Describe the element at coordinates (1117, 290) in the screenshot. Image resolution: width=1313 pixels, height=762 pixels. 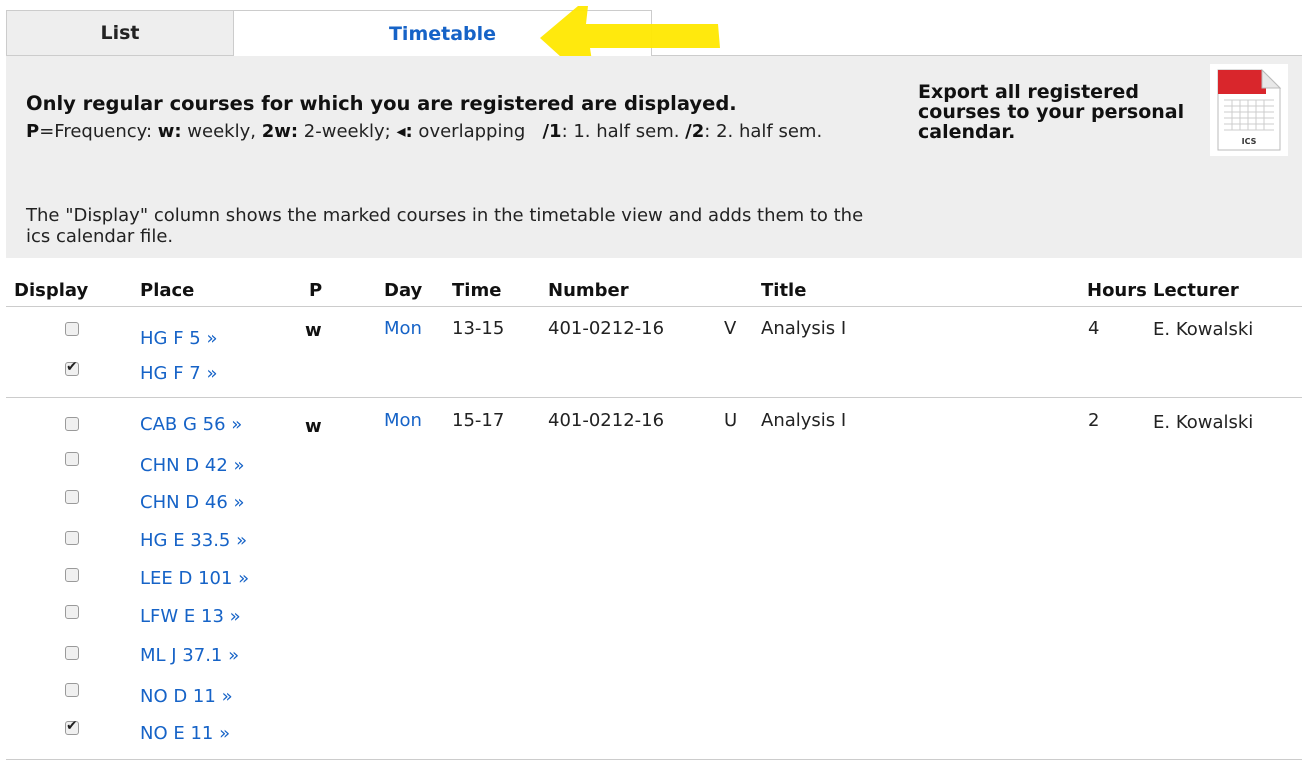
I see `col-header-hours: Hours` at that location.